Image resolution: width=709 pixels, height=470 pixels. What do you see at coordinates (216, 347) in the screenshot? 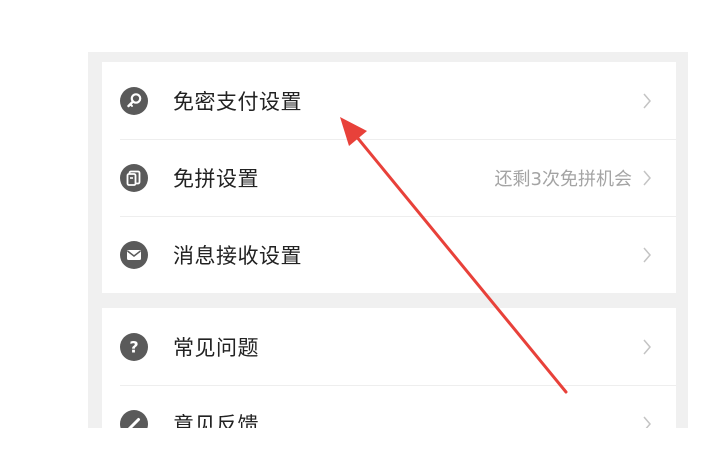
I see `settings-row-label: 常见问题` at bounding box center [216, 347].